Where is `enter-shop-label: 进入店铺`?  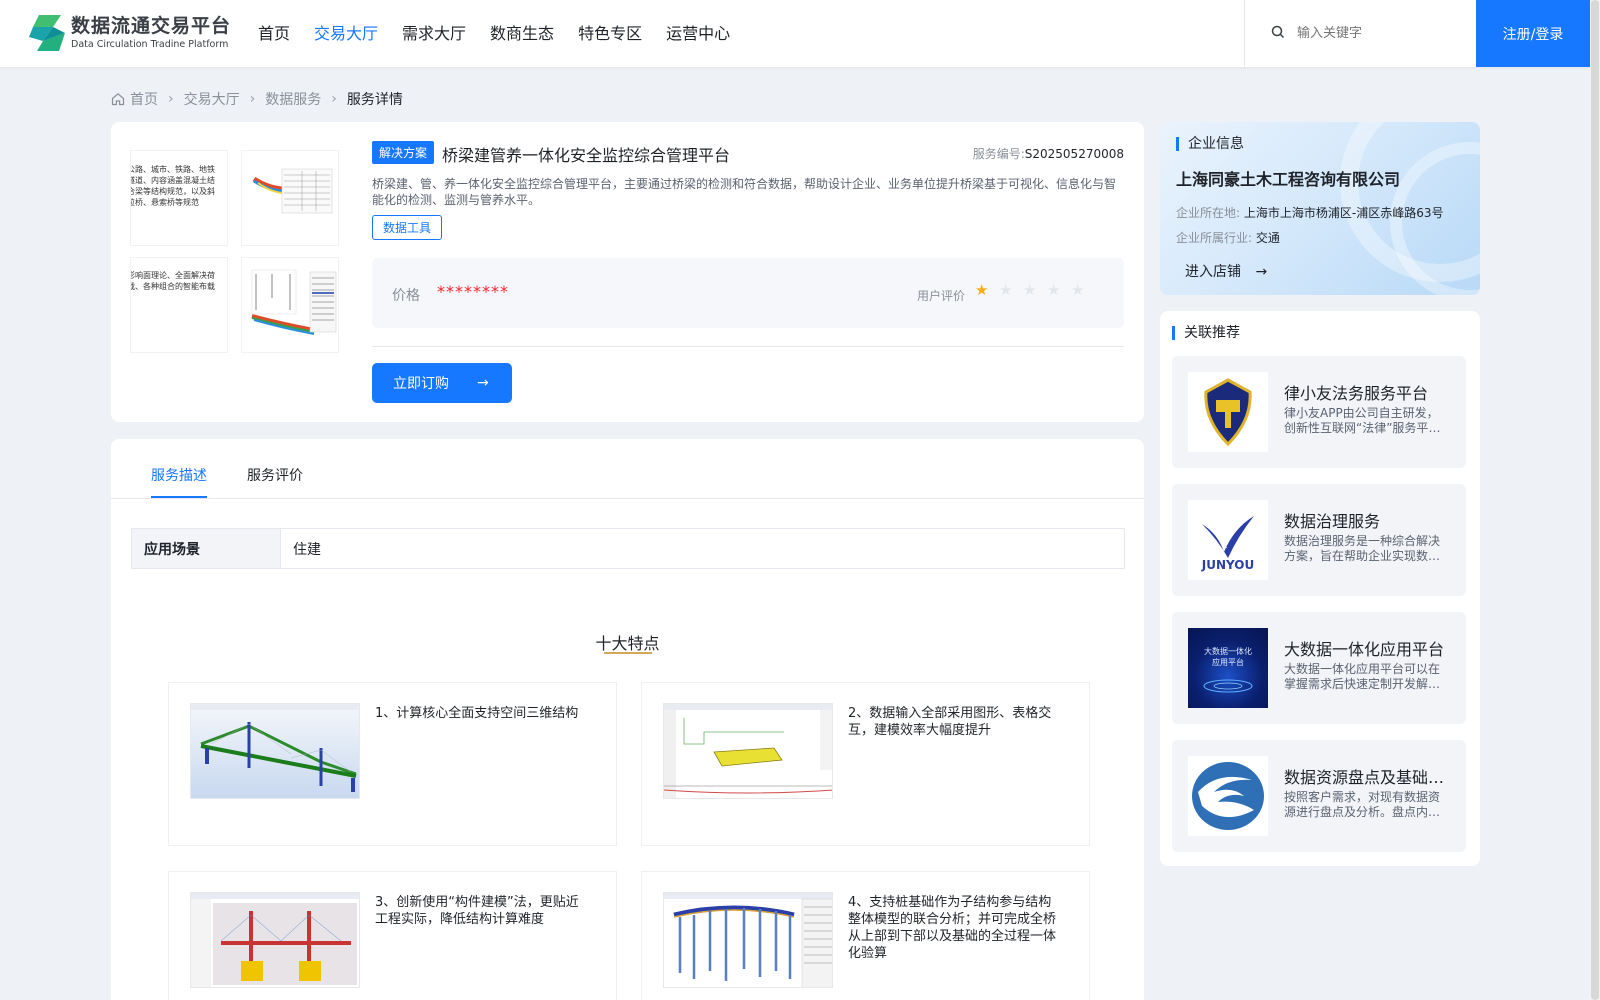 enter-shop-label: 进入店铺 is located at coordinates (1213, 272).